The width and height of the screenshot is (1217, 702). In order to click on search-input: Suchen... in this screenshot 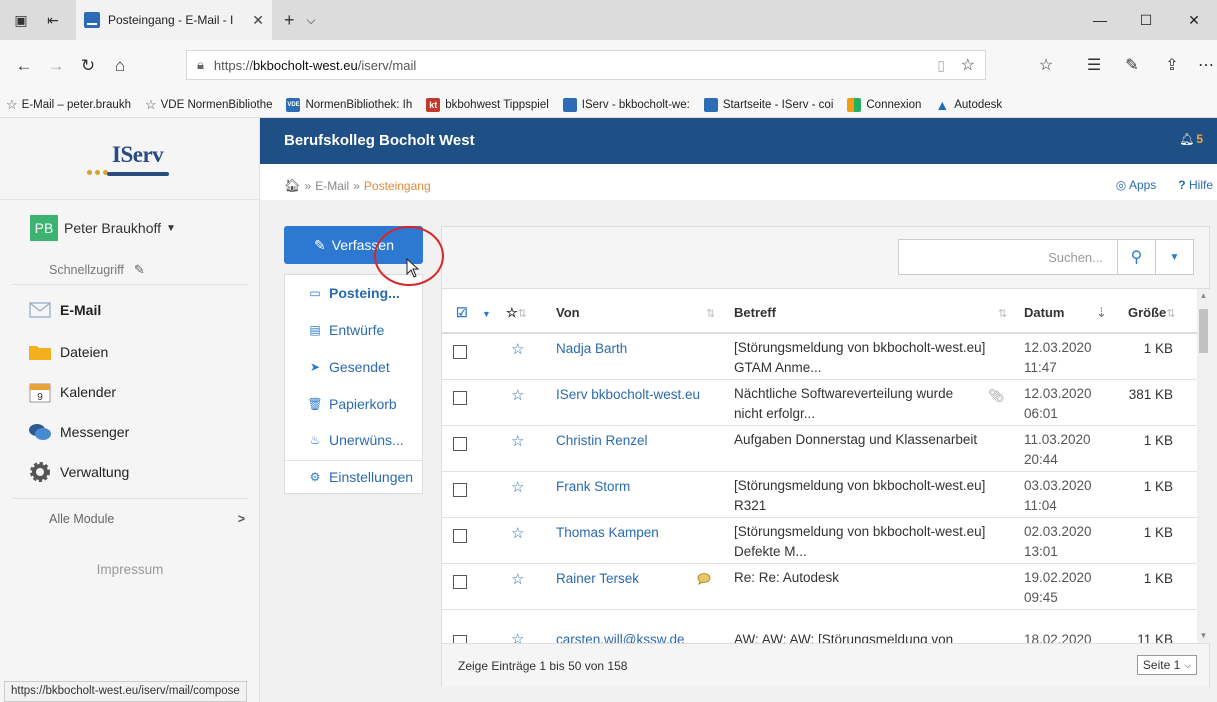, I will do `click(1008, 257)`.